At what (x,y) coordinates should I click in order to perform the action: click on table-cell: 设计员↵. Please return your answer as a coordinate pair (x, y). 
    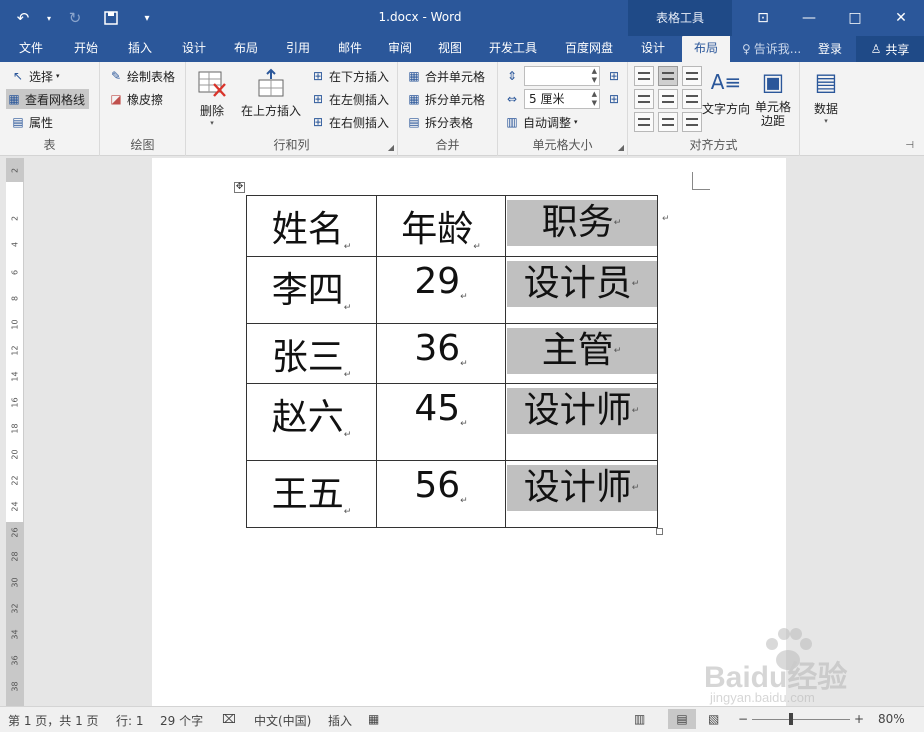
    Looking at the image, I should click on (581, 290).